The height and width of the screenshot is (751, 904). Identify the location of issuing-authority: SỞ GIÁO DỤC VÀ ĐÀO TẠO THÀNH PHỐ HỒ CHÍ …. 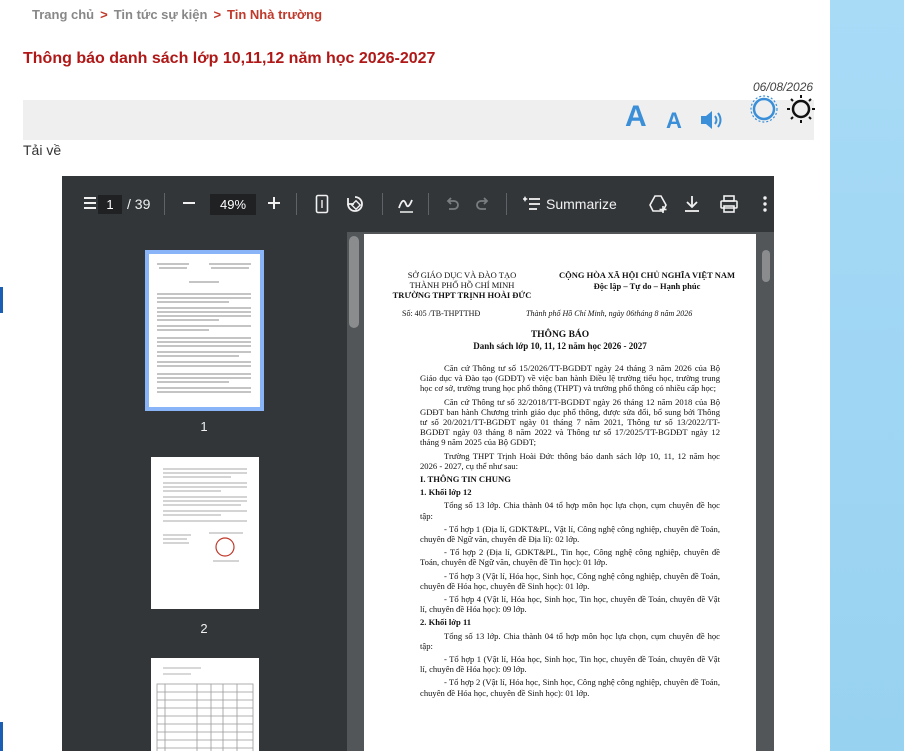
(462, 285).